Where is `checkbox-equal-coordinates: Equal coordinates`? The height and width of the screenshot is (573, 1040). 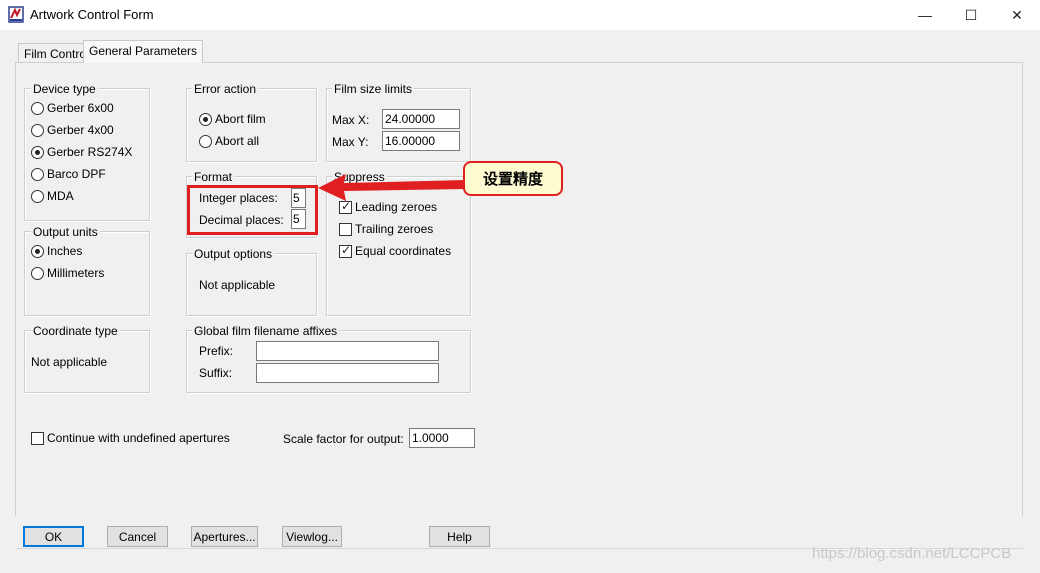
checkbox-equal-coordinates: Equal coordinates is located at coordinates (395, 250).